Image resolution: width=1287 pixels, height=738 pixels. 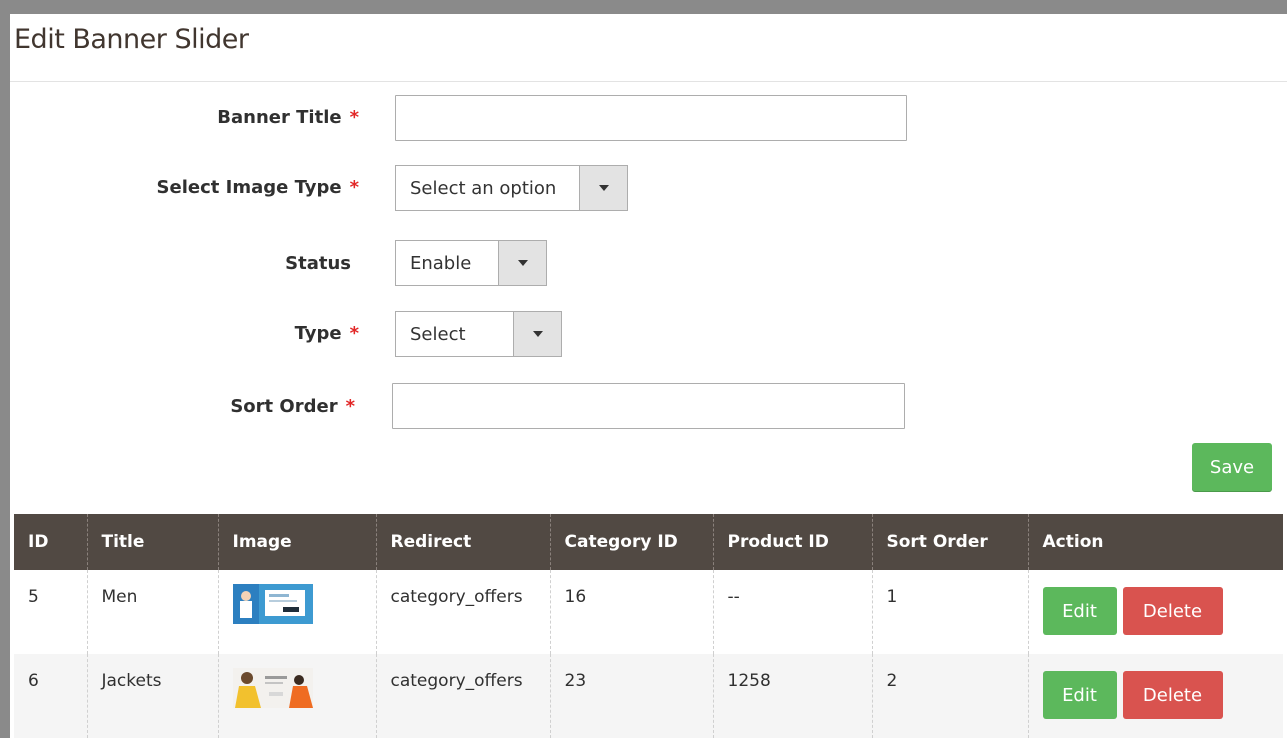 I want to click on banner-title-input, so click(x=651, y=118).